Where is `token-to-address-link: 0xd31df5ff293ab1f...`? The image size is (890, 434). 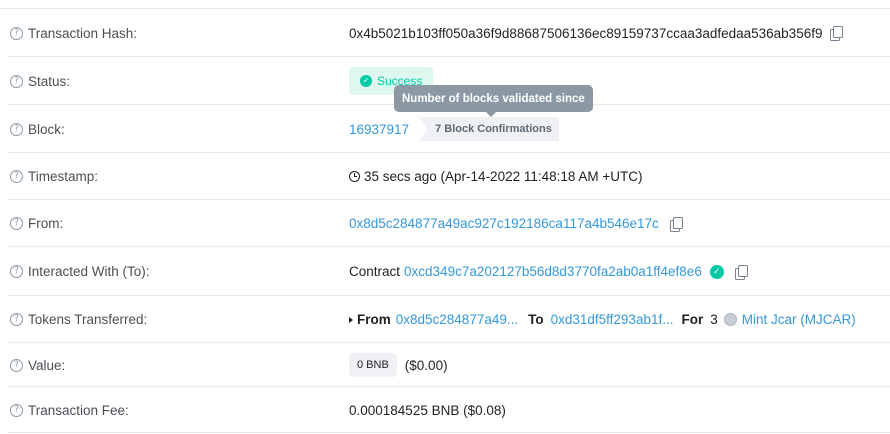 token-to-address-link: 0xd31df5ff293ab1f... is located at coordinates (612, 319).